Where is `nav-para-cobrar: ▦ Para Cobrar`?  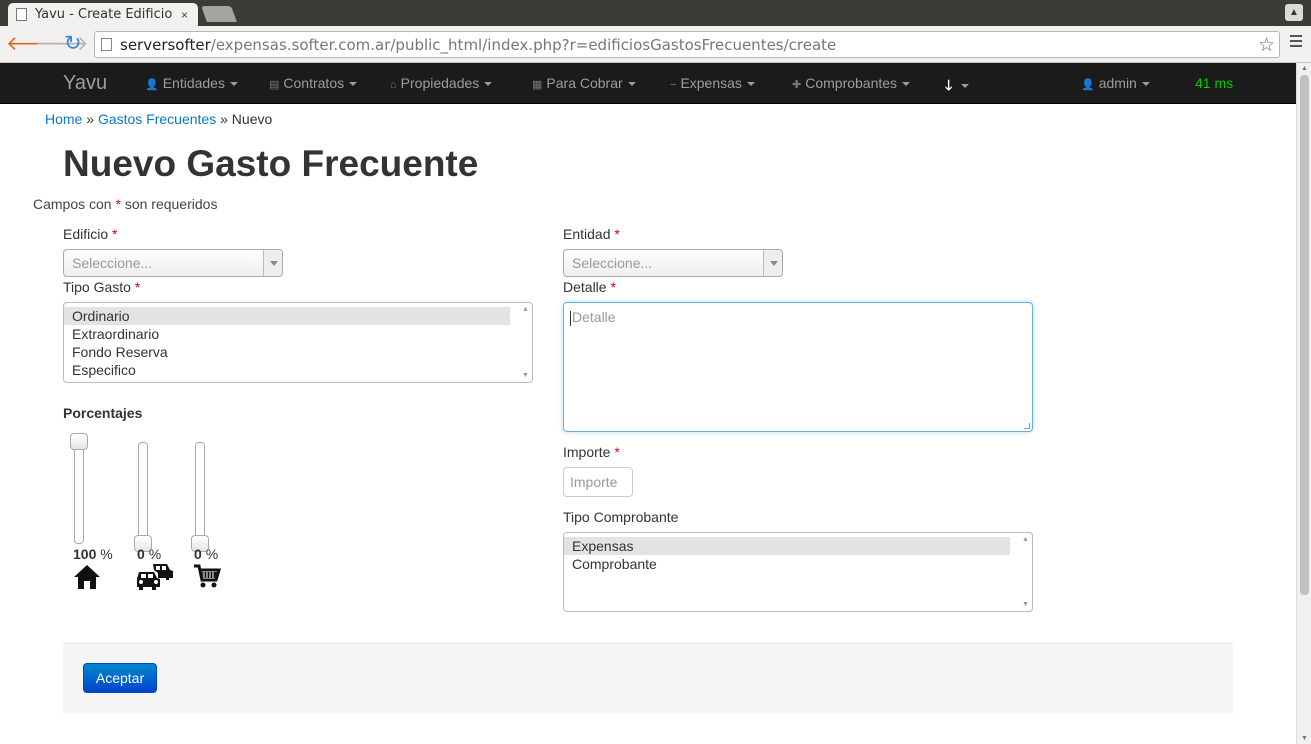 nav-para-cobrar: ▦ Para Cobrar is located at coordinates (584, 83).